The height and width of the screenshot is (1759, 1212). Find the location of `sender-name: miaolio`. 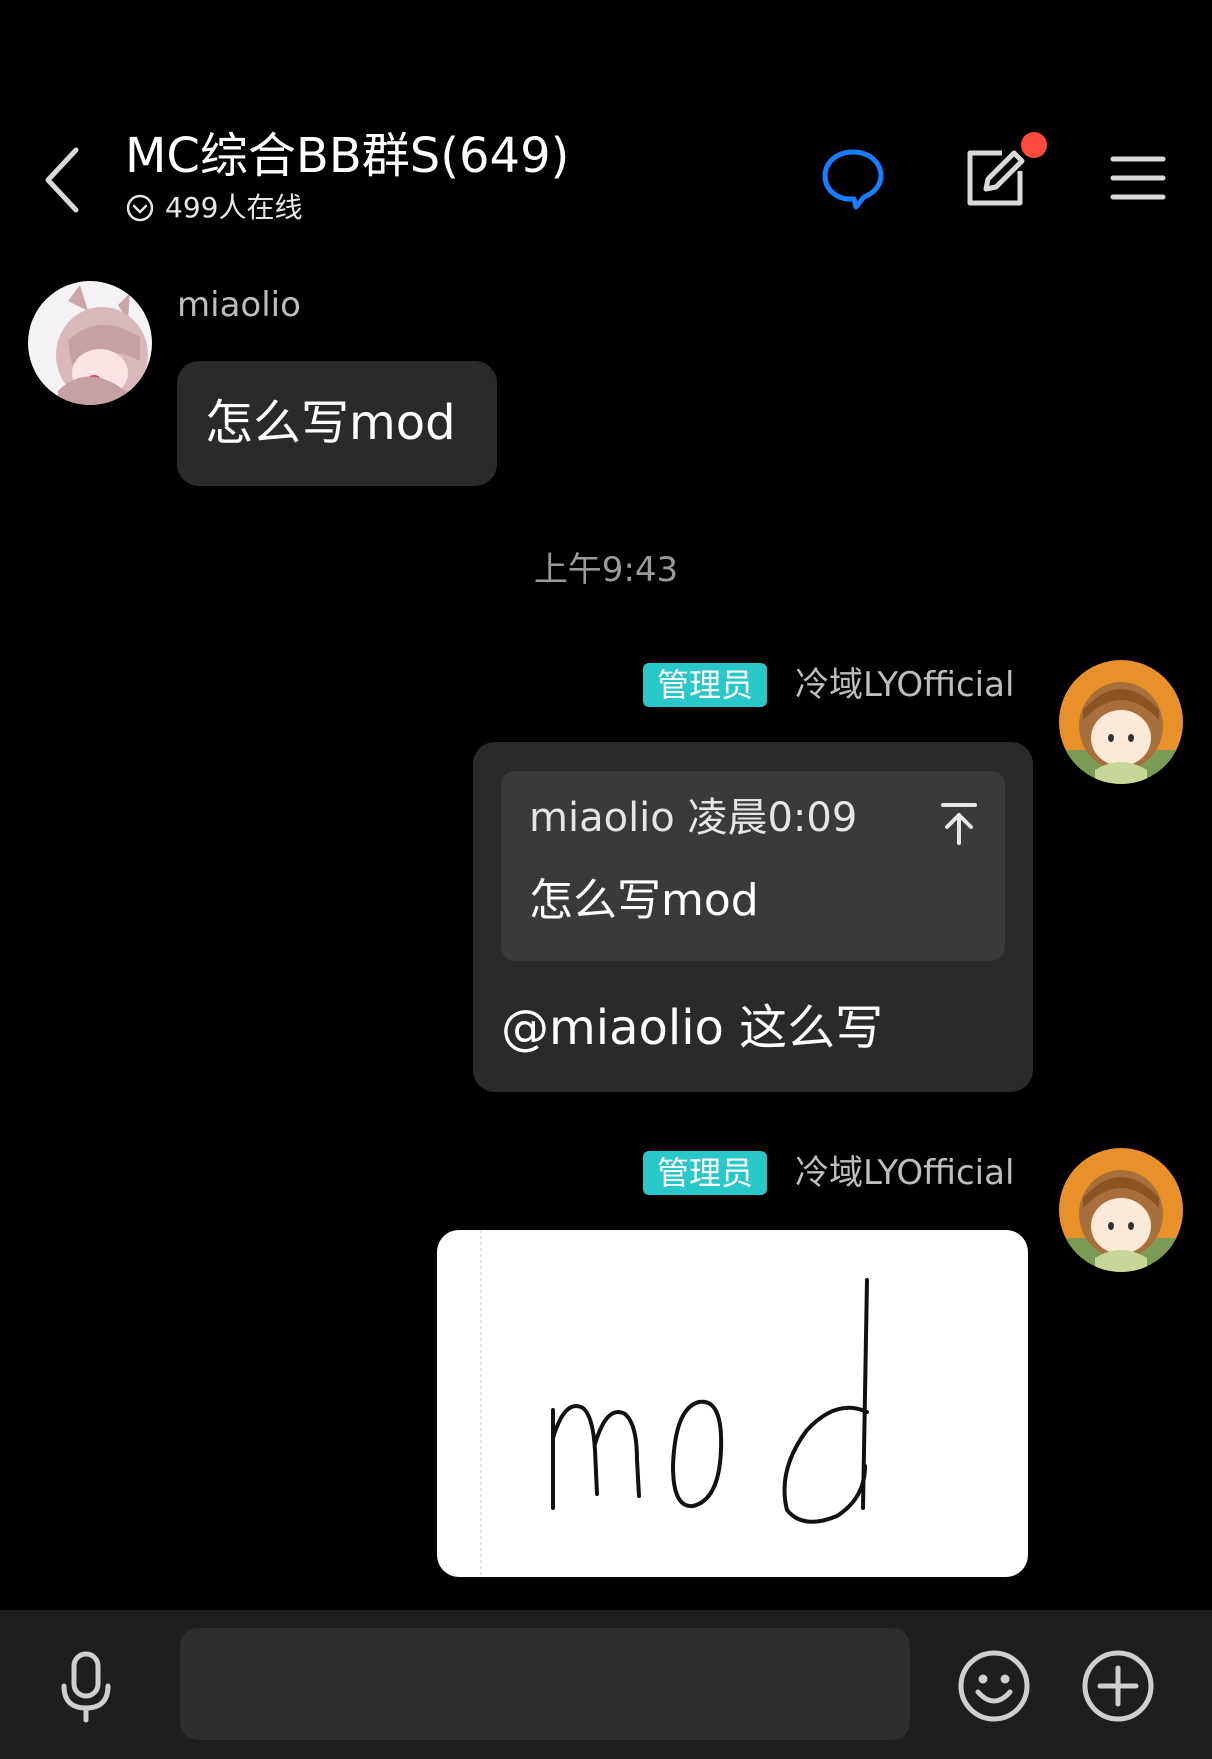

sender-name: miaolio is located at coordinates (239, 305).